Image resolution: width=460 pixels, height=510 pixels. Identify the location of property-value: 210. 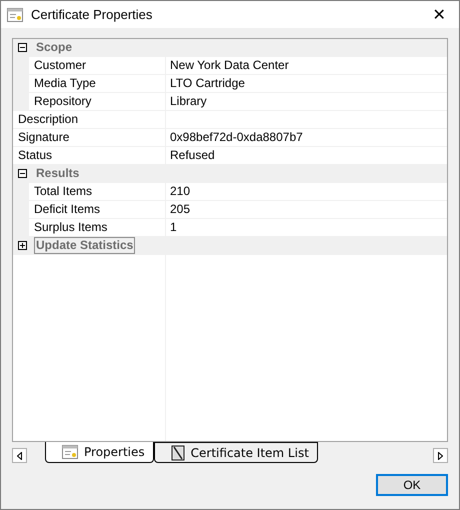
(306, 191).